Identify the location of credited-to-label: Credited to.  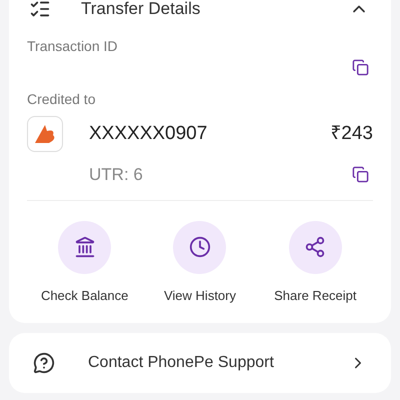
(61, 99).